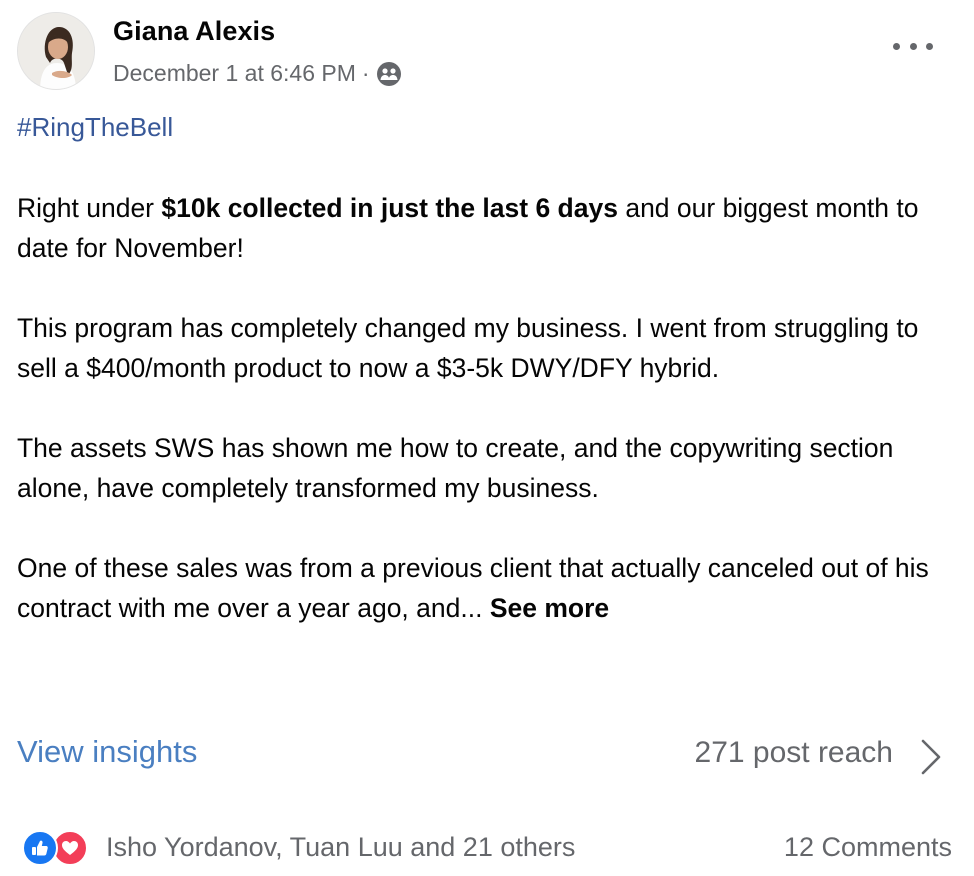 This screenshot has width=974, height=876. What do you see at coordinates (389, 208) in the screenshot?
I see `bold-highlight: $10k collected in just the last 6 days` at bounding box center [389, 208].